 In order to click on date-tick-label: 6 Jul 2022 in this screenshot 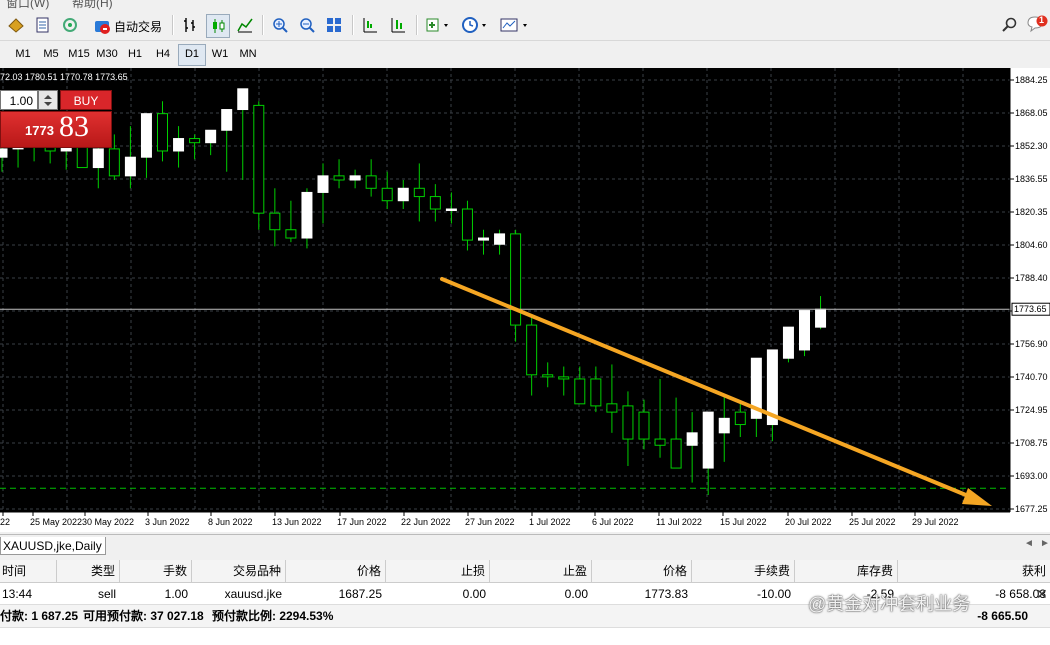, I will do `click(613, 522)`.